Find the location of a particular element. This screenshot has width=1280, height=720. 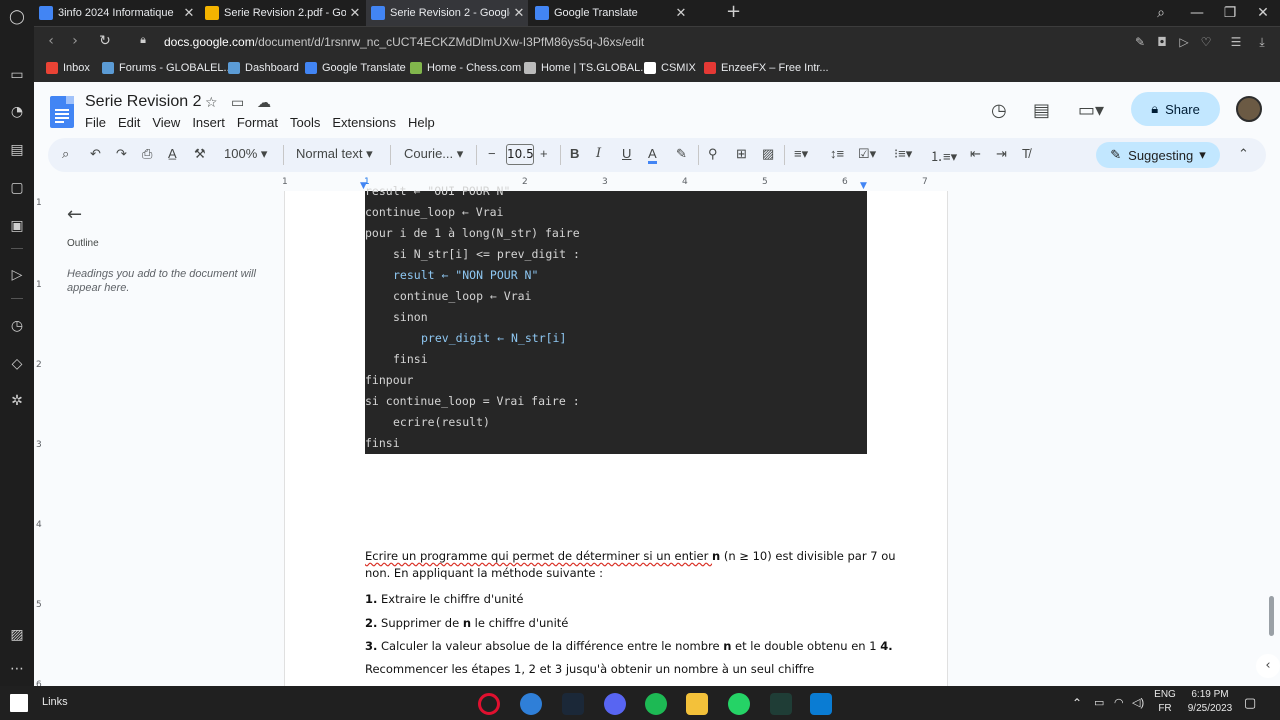

steam-icon is located at coordinates (573, 704).